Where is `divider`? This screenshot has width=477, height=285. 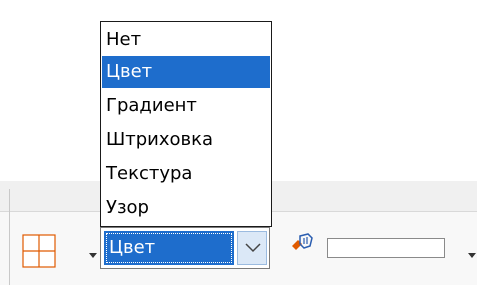
divider is located at coordinates (9, 237).